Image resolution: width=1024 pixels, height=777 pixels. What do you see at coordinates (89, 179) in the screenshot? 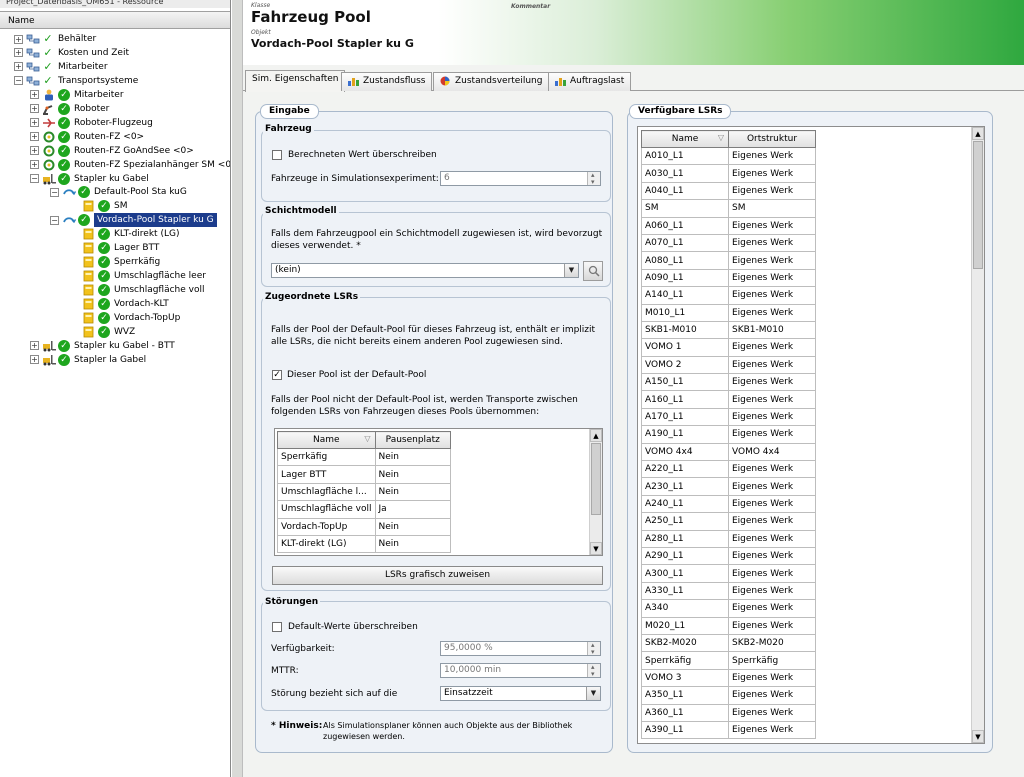
I see `tree-item: − ✓ Stapler ku Gabel` at bounding box center [89, 179].